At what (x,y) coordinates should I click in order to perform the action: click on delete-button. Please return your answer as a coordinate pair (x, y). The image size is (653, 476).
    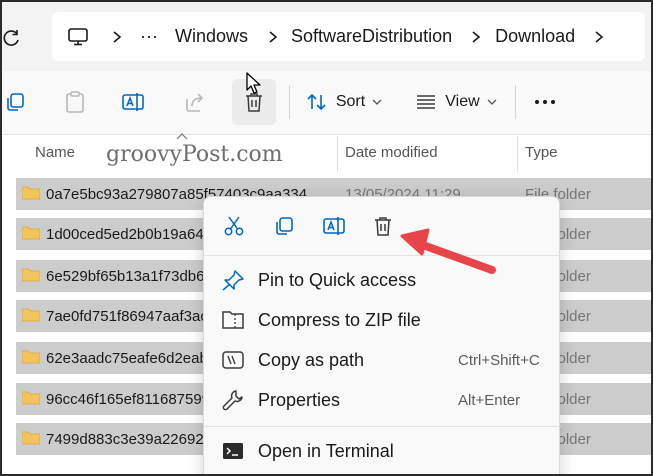
    Looking at the image, I should click on (383, 226).